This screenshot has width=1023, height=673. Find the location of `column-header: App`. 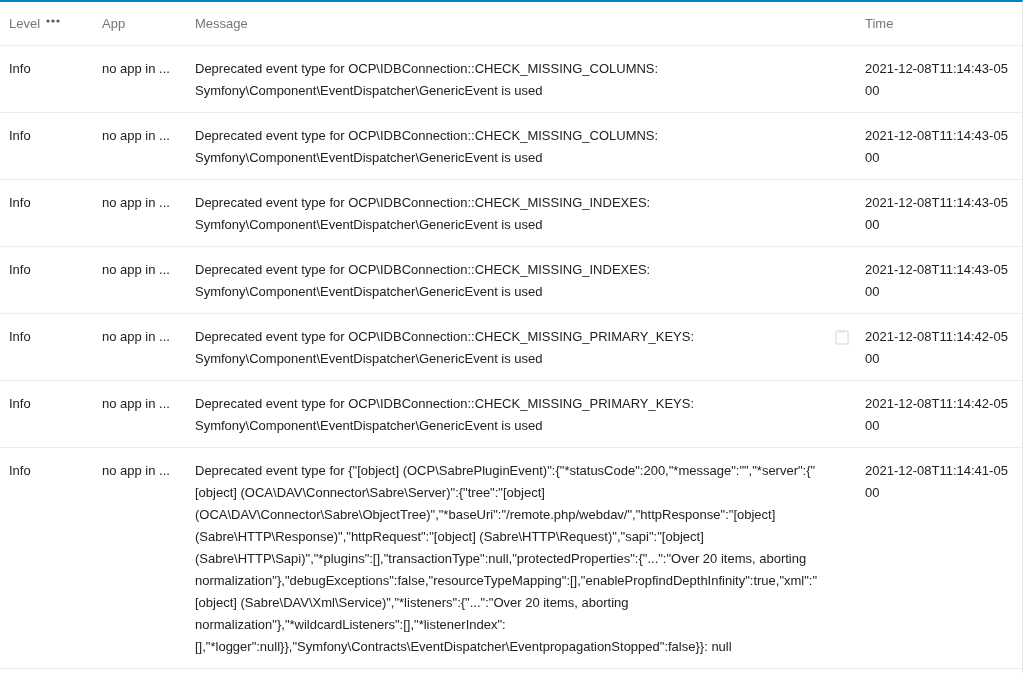

column-header: App is located at coordinates (114, 23).